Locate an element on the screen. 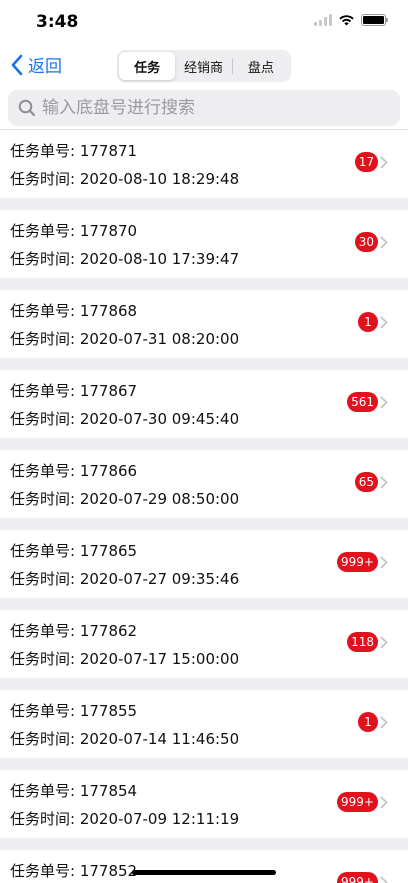  task-row: 任务单号: 177852 999+ is located at coordinates (204, 866).